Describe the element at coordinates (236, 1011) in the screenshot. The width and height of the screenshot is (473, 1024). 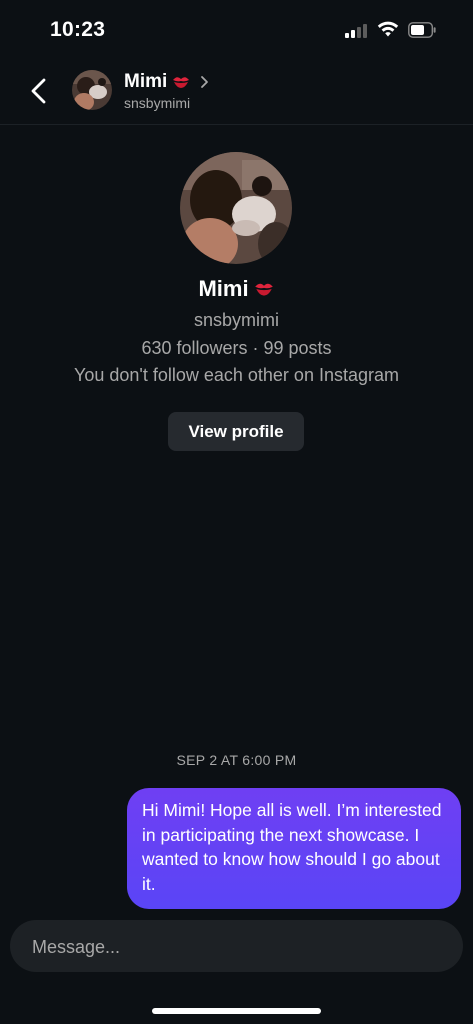
I see `home-indicator` at that location.